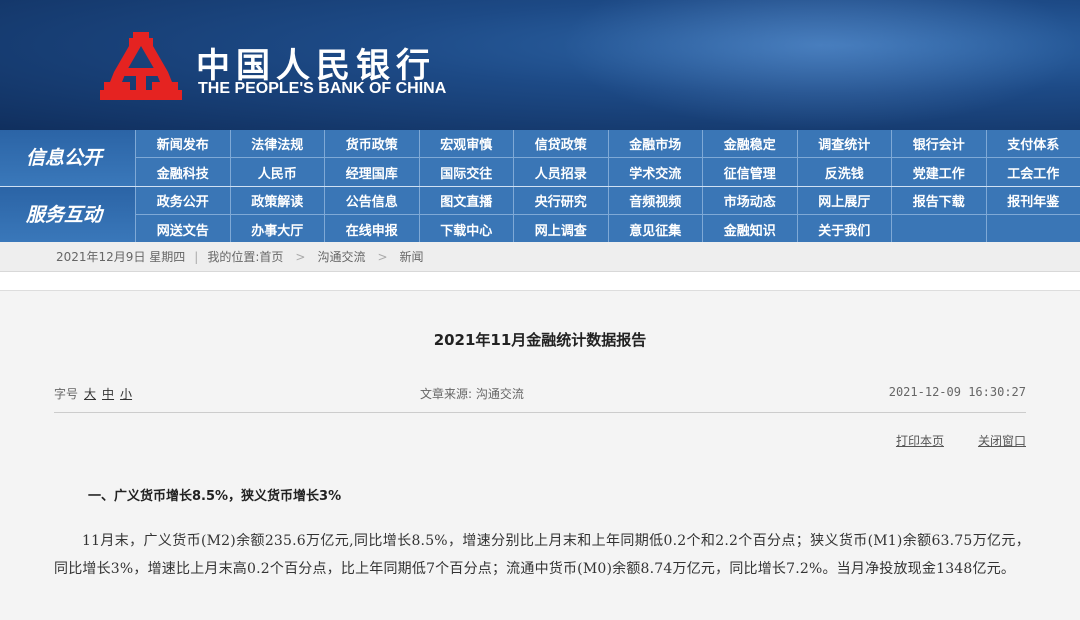  I want to click on breadcrumb-home: 首页, so click(271, 257).